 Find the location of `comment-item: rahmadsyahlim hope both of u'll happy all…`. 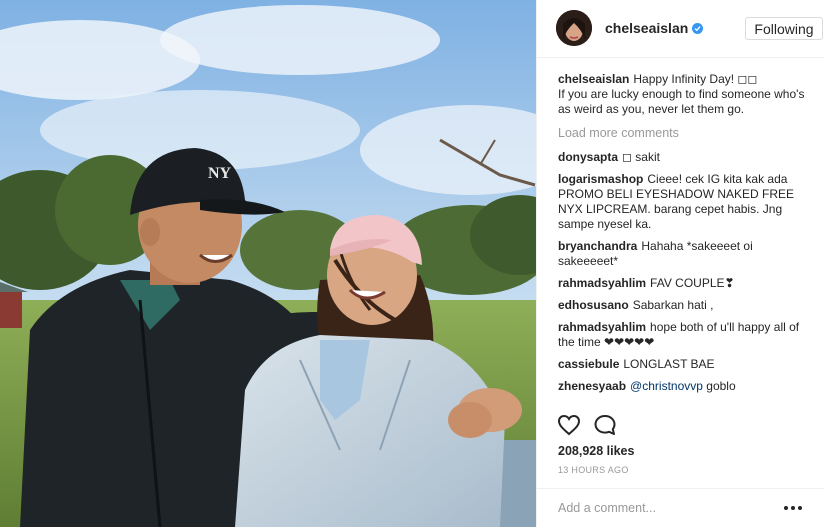

comment-item: rahmadsyahlim hope both of u'll happy all… is located at coordinates (687, 335).